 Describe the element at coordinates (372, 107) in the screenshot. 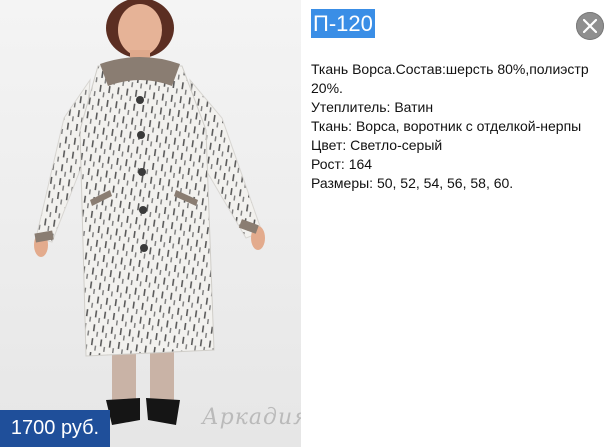

I see `description-line-insulation: Утеплитель: Ватин` at that location.